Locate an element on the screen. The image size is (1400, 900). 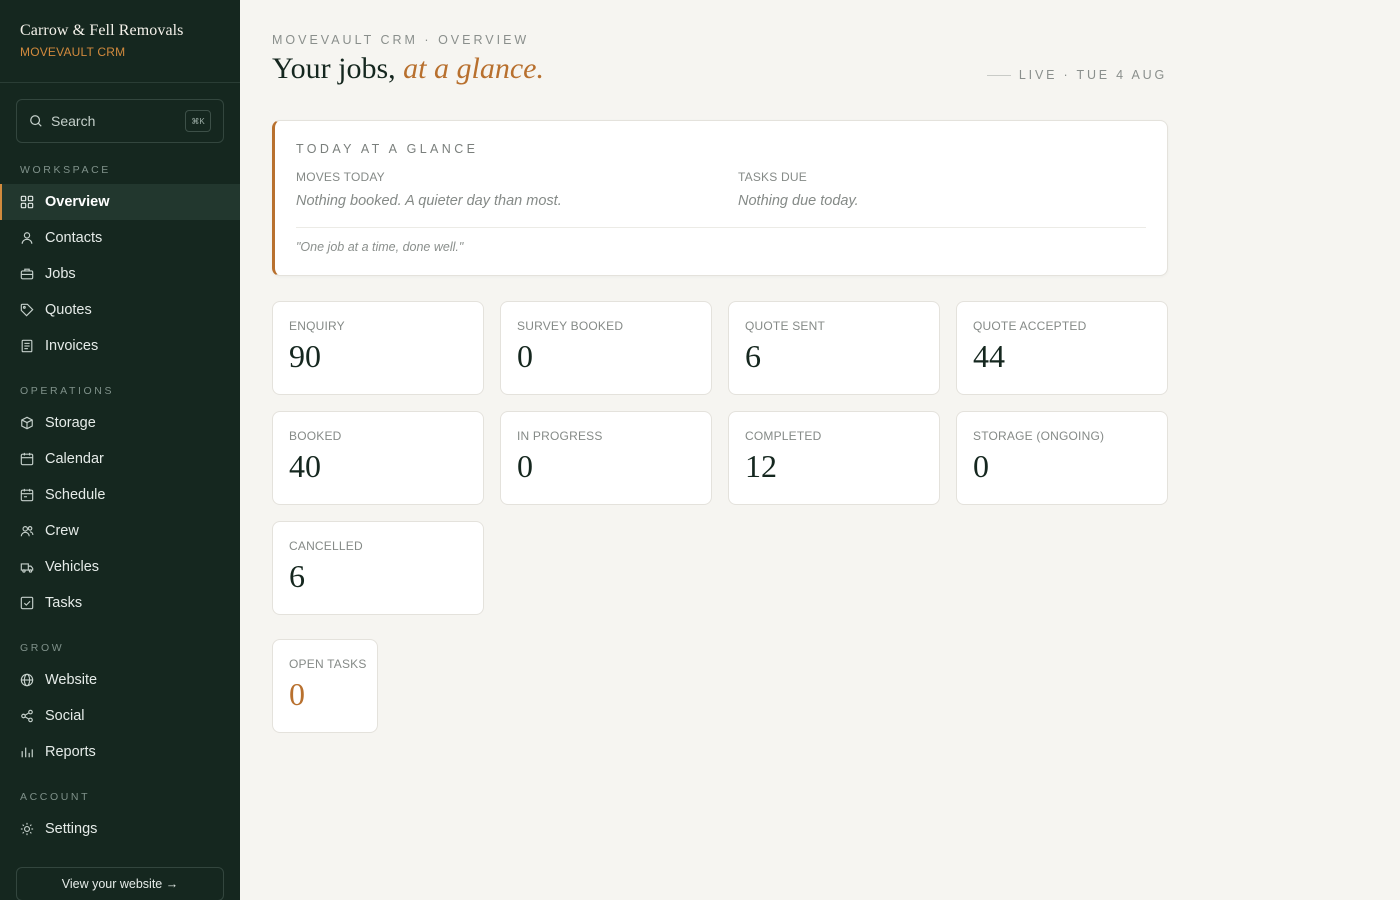
search-input is located at coordinates (111, 121).